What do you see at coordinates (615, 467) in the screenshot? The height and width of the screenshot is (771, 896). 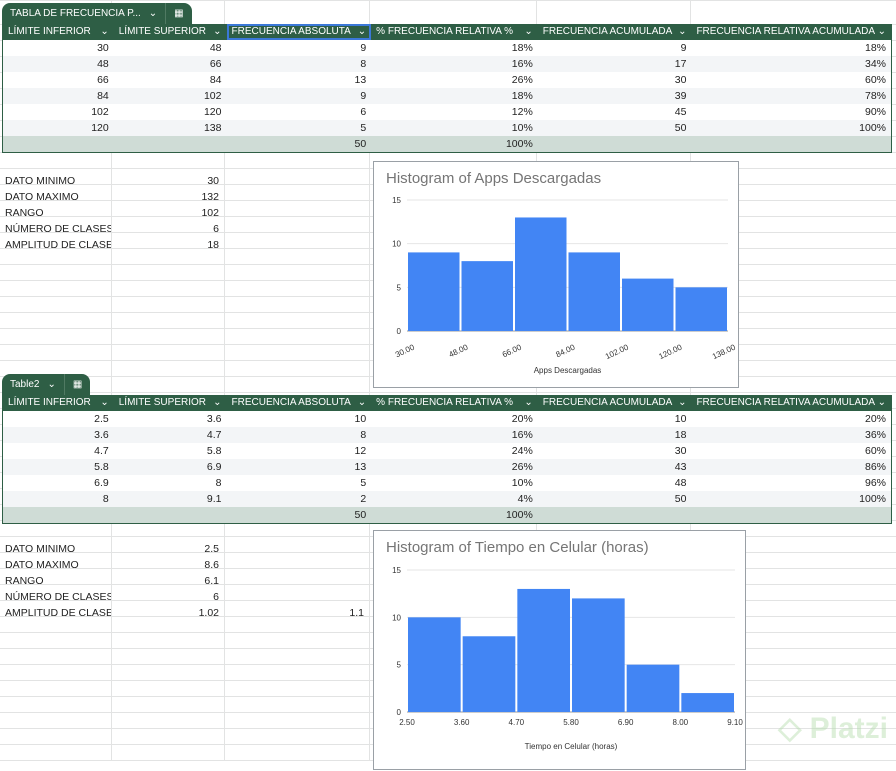 I see `table-cell: 43` at bounding box center [615, 467].